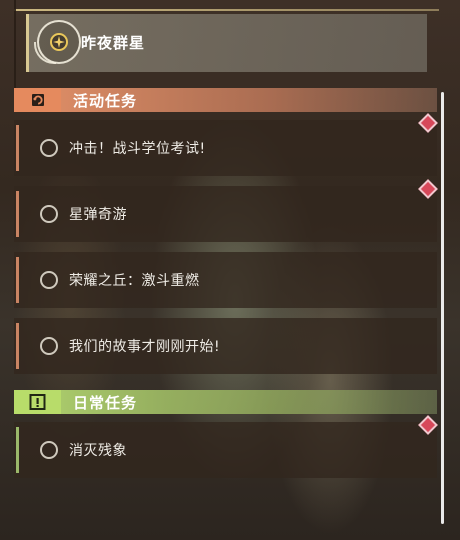 The width and height of the screenshot is (460, 540). What do you see at coordinates (225, 214) in the screenshot?
I see `quest-row: 星弹奇游` at bounding box center [225, 214].